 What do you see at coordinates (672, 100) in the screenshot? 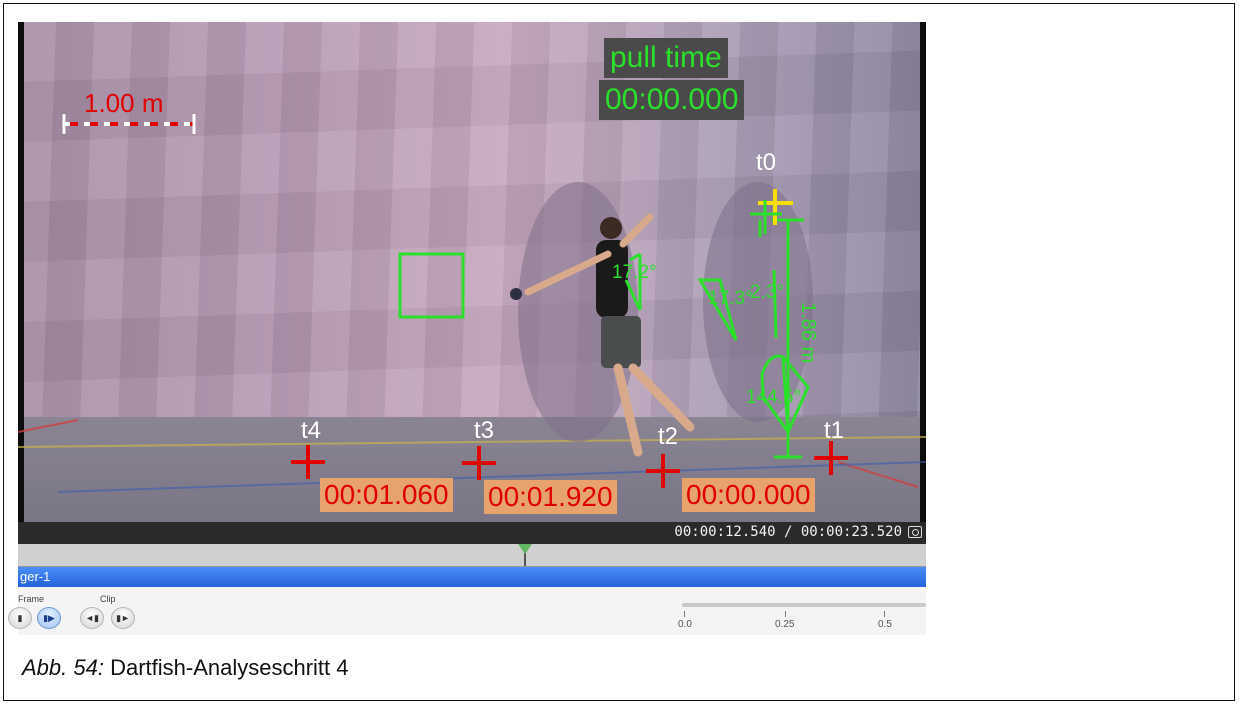
I see `pull-time-value: 00:00.000` at bounding box center [672, 100].